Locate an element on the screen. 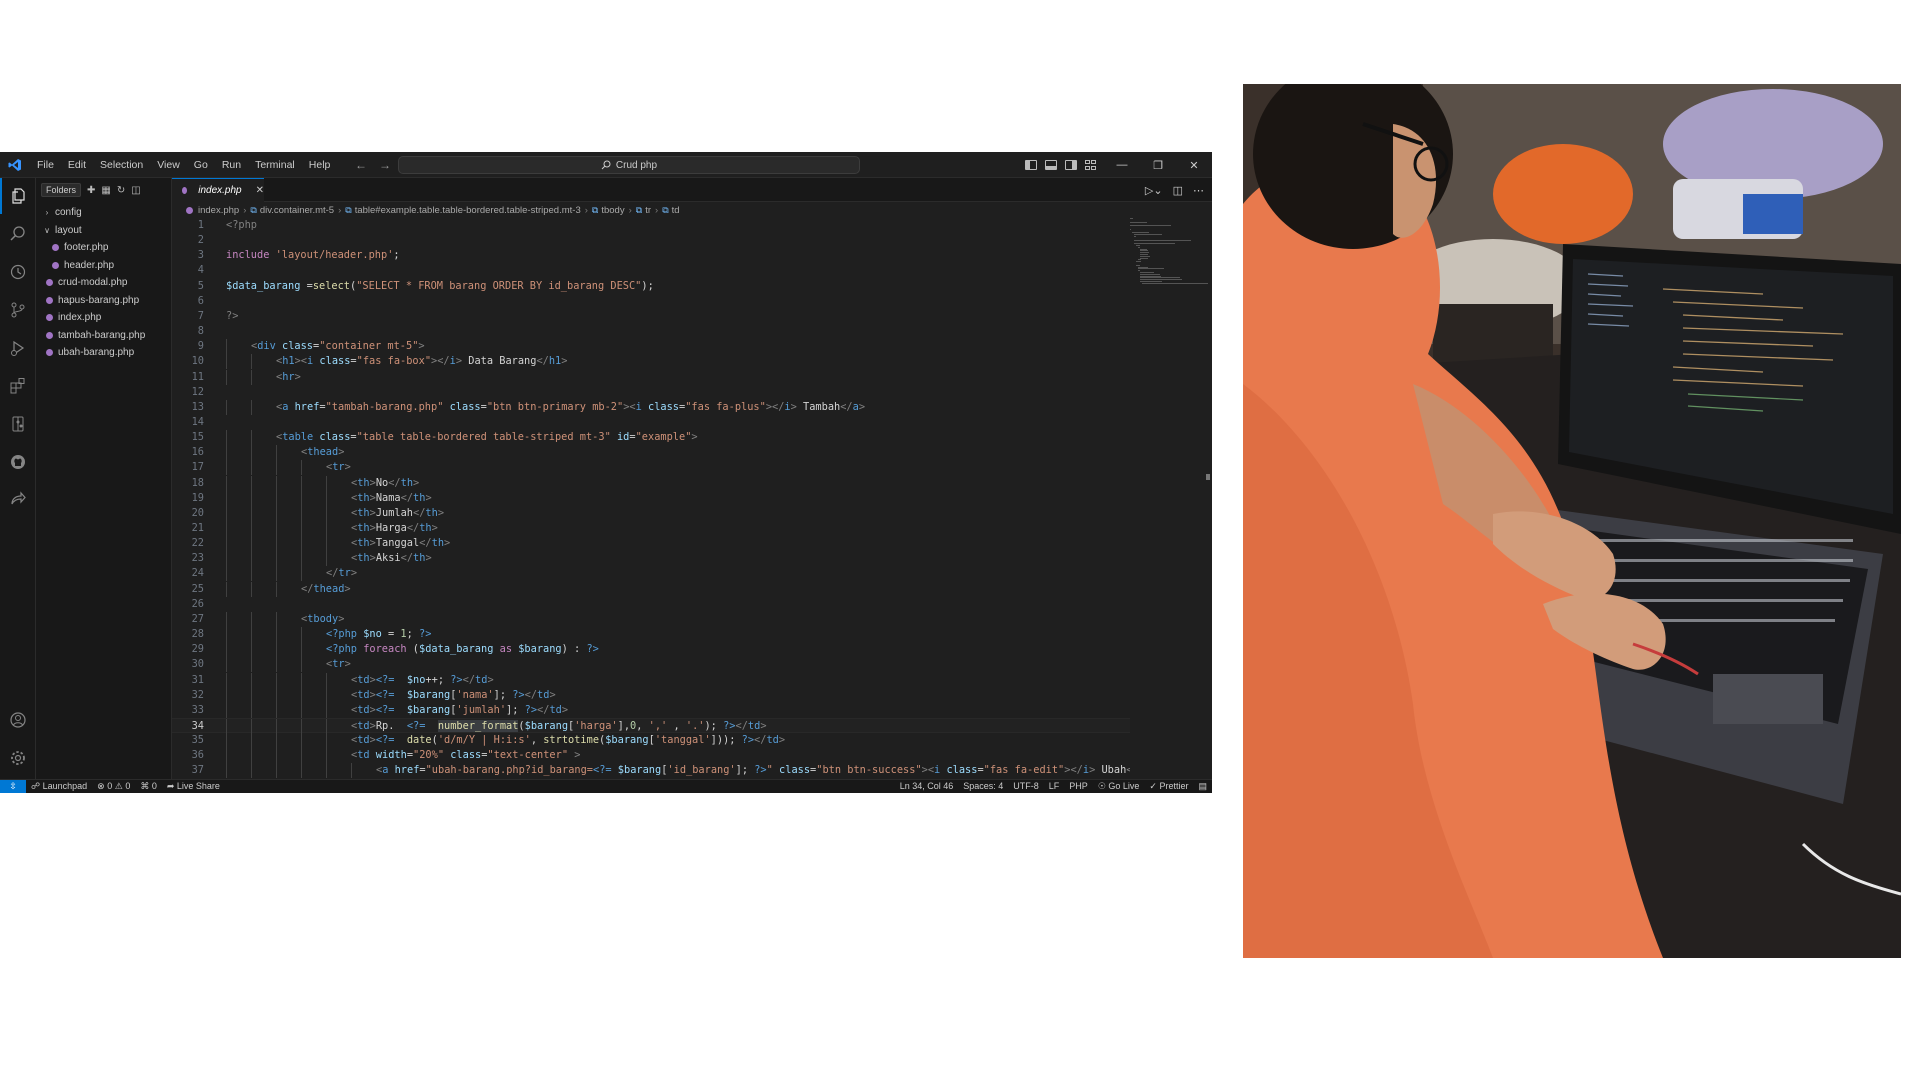 The image size is (1920, 1080). customize-layout-icon is located at coordinates (1091, 165).